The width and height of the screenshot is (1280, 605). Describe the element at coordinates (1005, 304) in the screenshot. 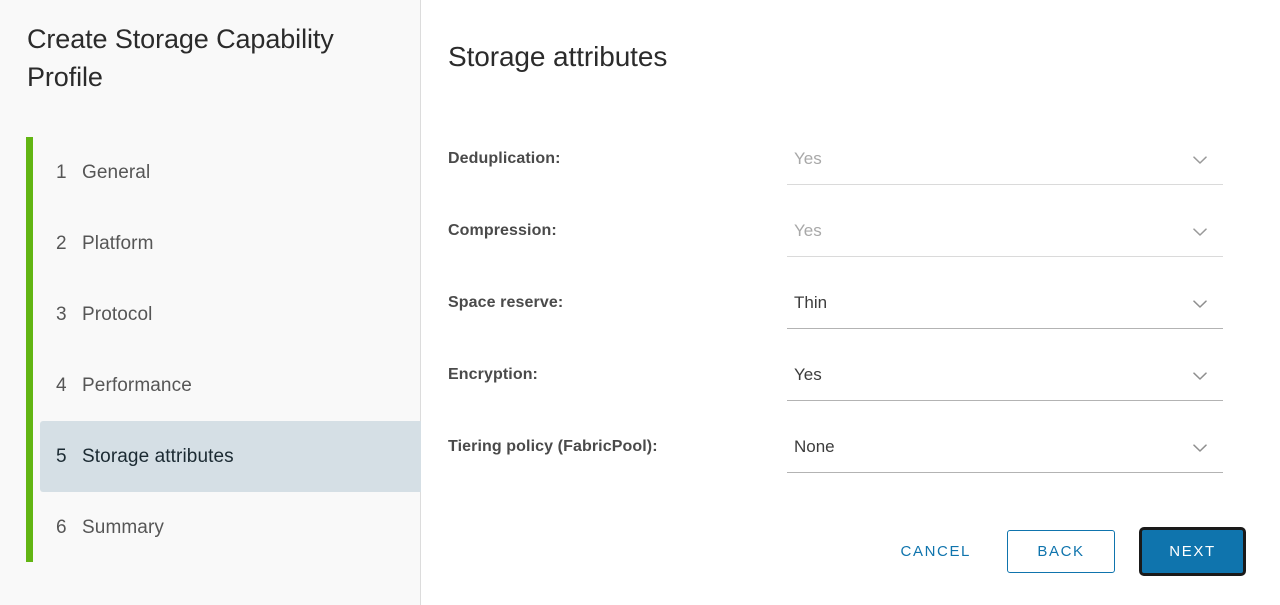

I see `space-reserve-select: Thin` at that location.